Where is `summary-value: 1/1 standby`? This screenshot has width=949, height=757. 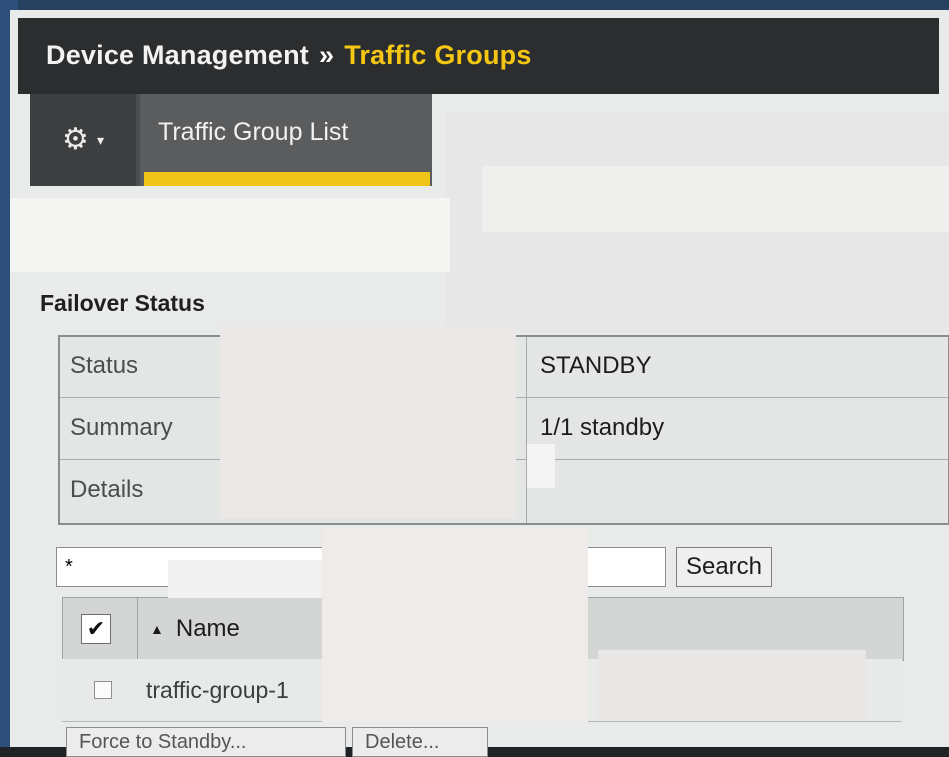 summary-value: 1/1 standby is located at coordinates (602, 427).